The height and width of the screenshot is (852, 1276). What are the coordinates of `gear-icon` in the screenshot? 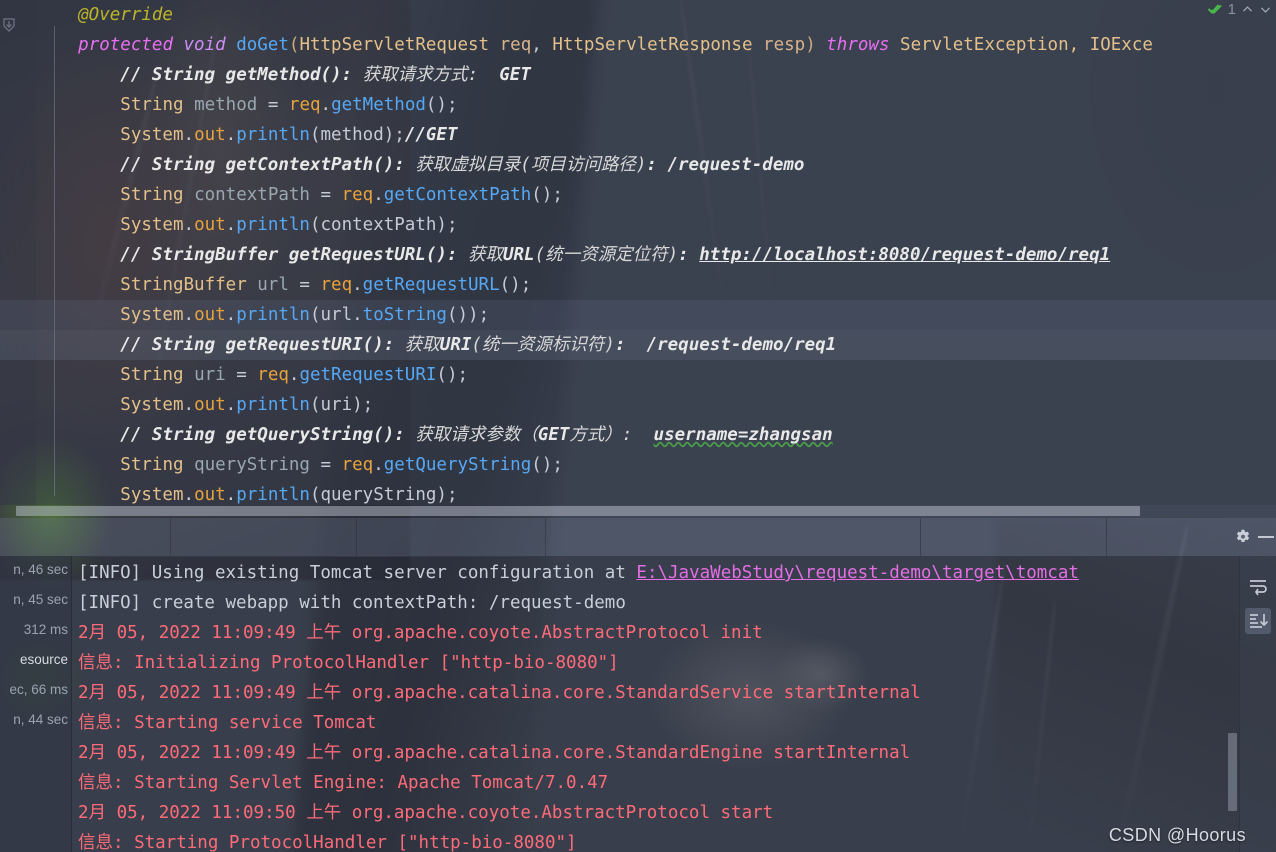 It's located at (1243, 537).